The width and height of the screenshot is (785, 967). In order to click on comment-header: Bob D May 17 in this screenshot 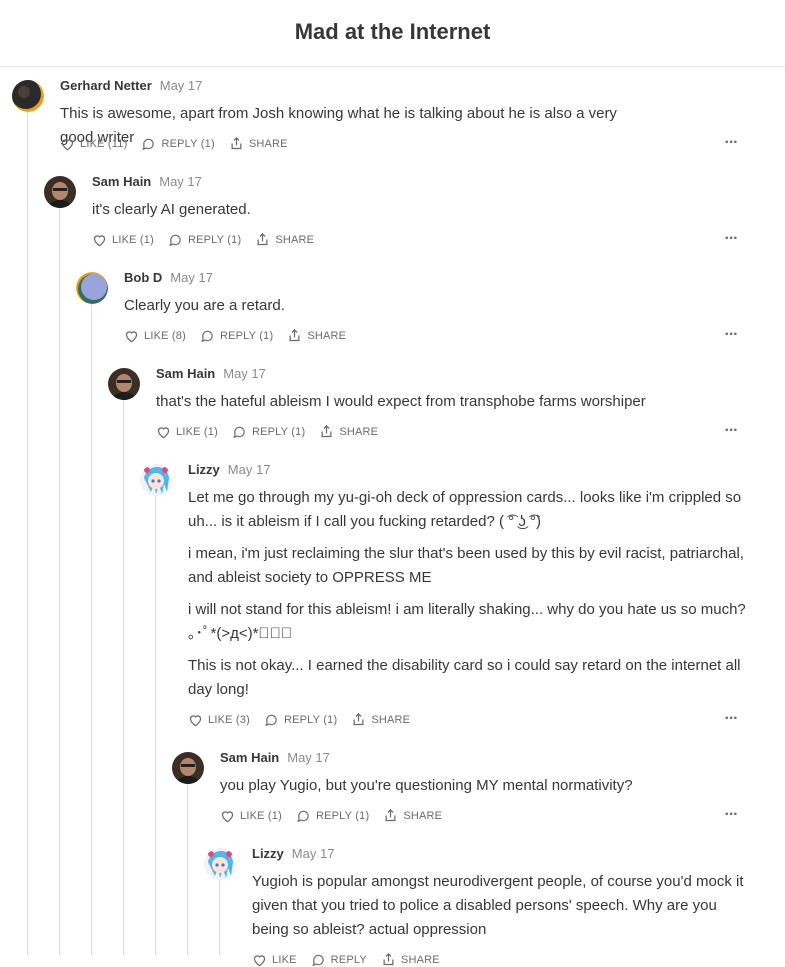, I will do `click(168, 277)`.